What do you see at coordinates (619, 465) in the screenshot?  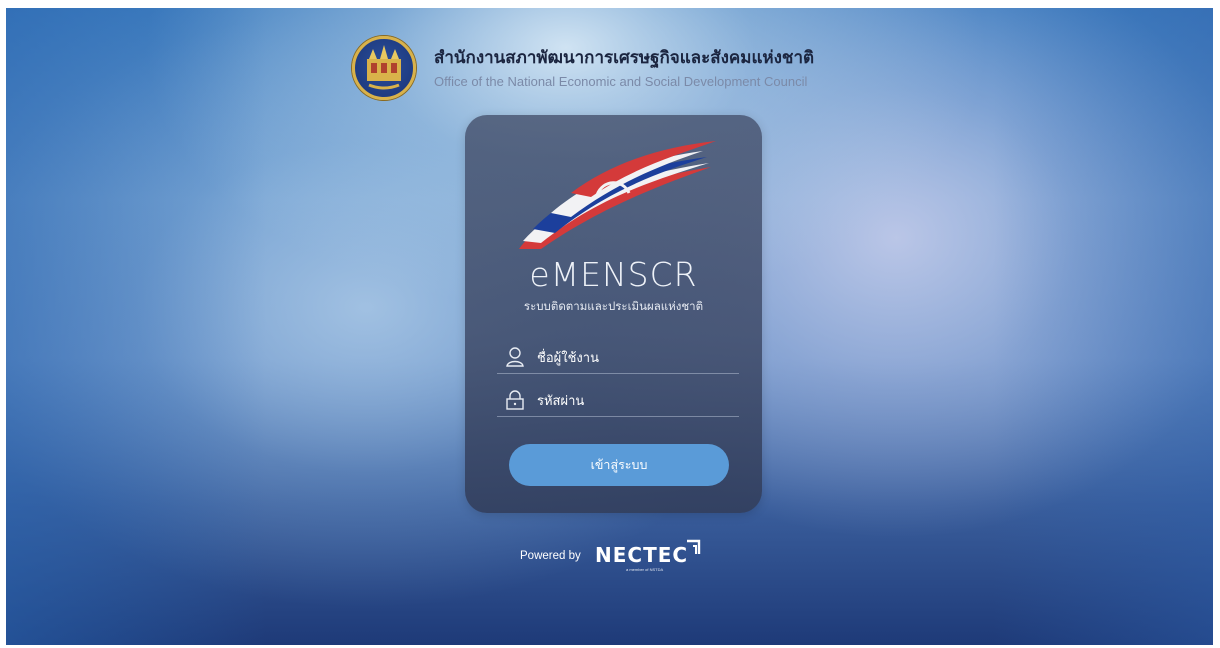 I see `login-button: เข้าสู่ระบบ` at bounding box center [619, 465].